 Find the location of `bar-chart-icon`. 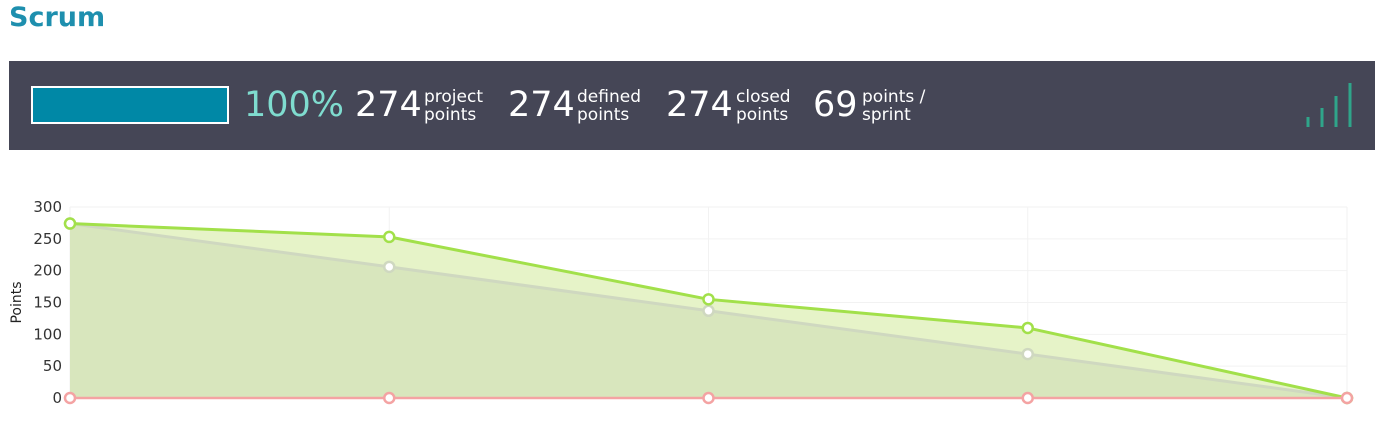

bar-chart-icon is located at coordinates (1330, 104).